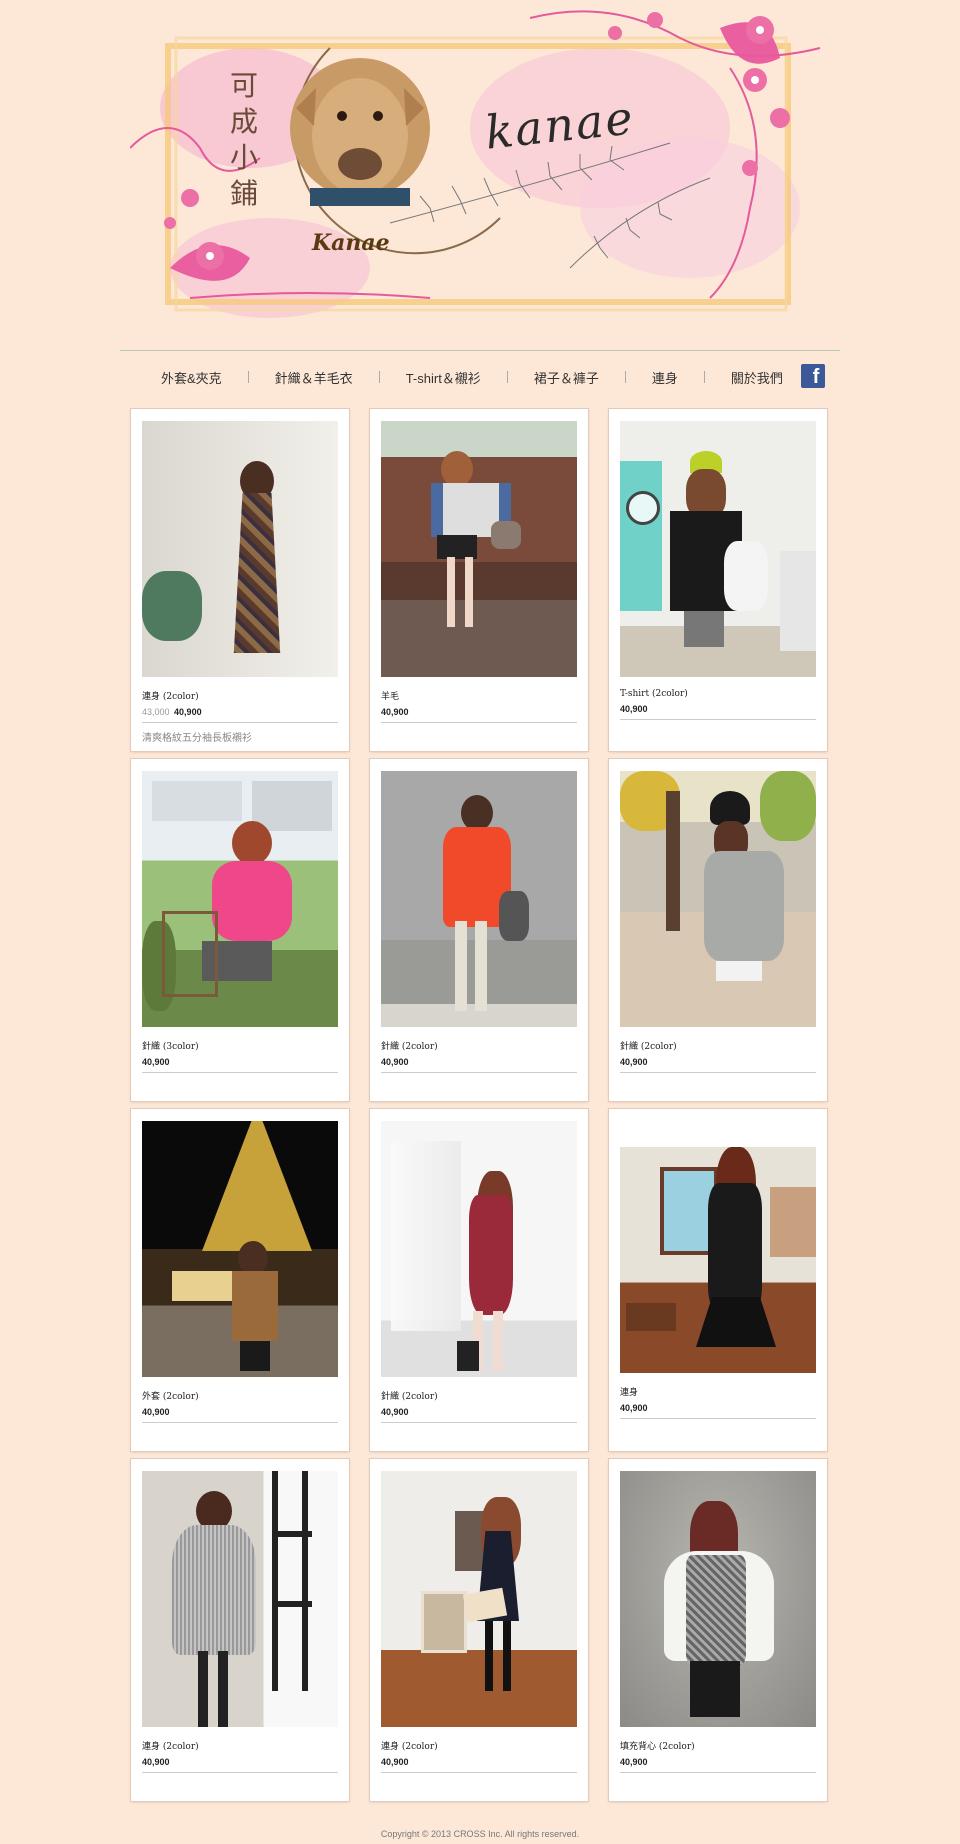  What do you see at coordinates (665, 377) in the screenshot?
I see `nav-item-dresses: 連身` at bounding box center [665, 377].